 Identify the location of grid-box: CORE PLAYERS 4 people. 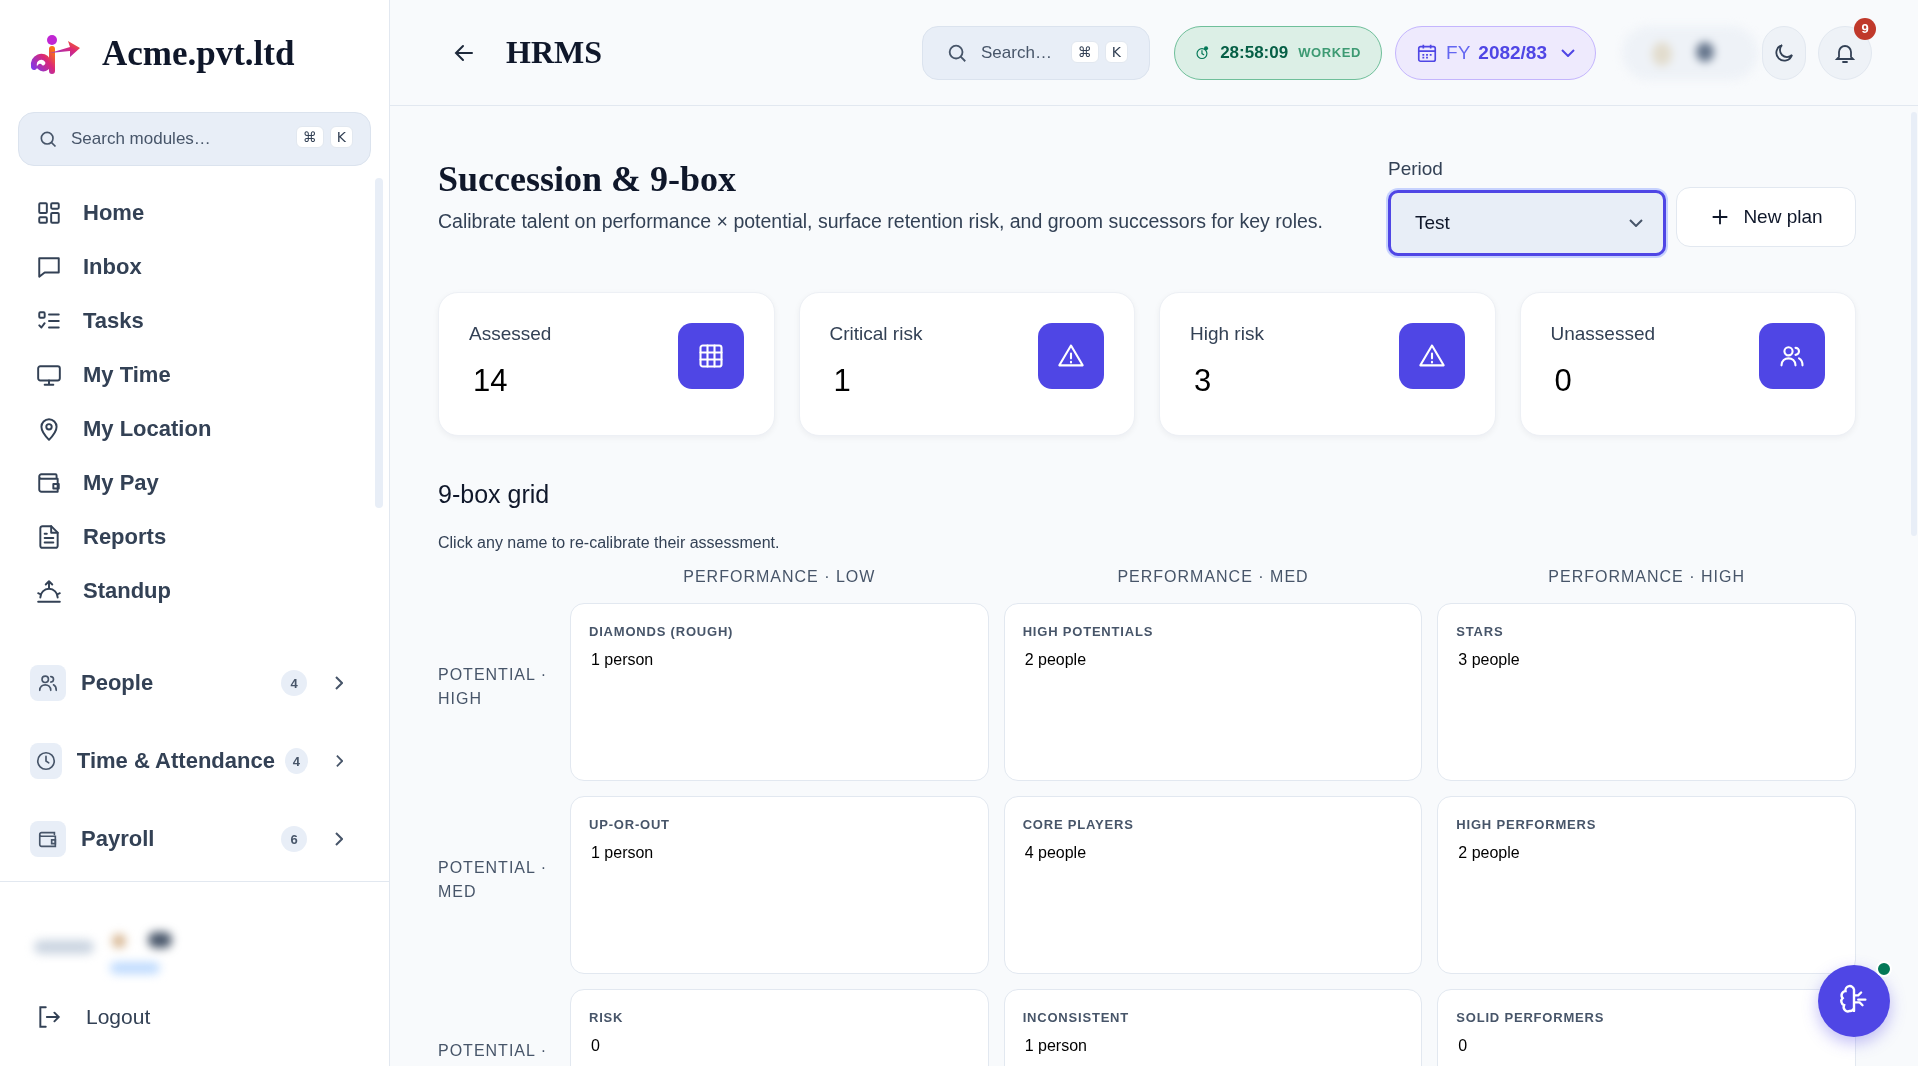
(1213, 885).